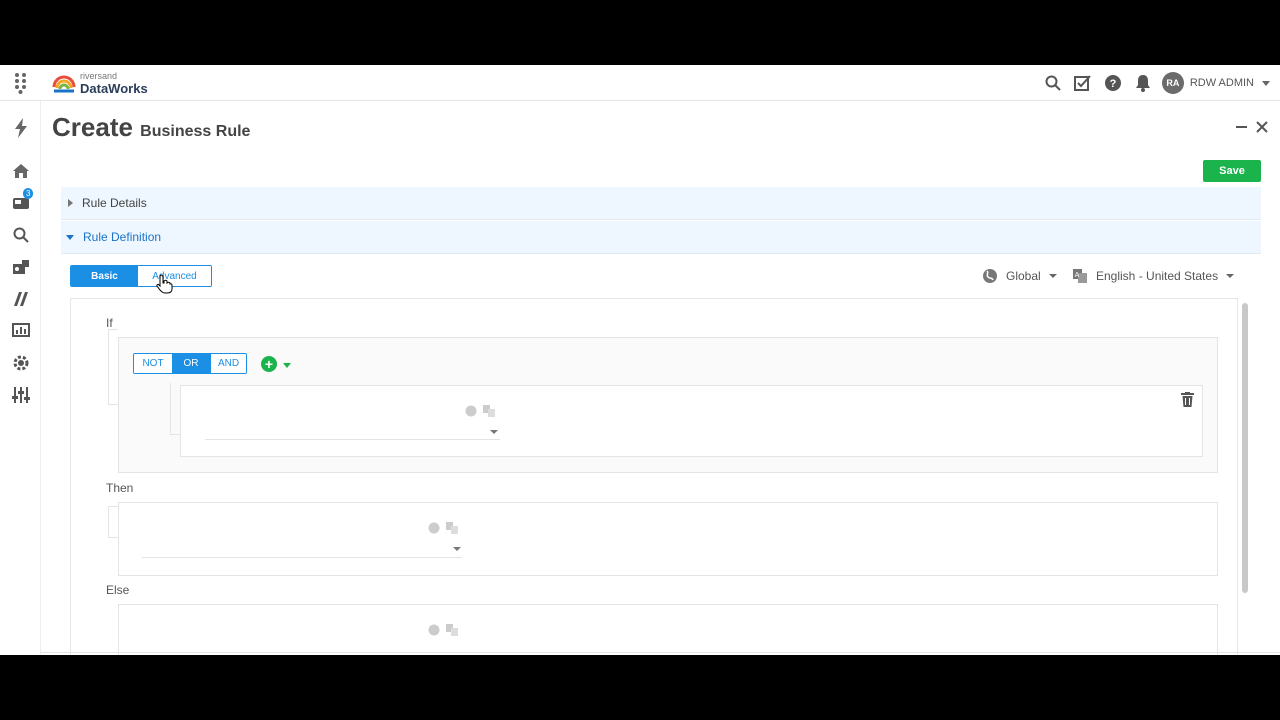  I want to click on condition-field-icons, so click(480, 411).